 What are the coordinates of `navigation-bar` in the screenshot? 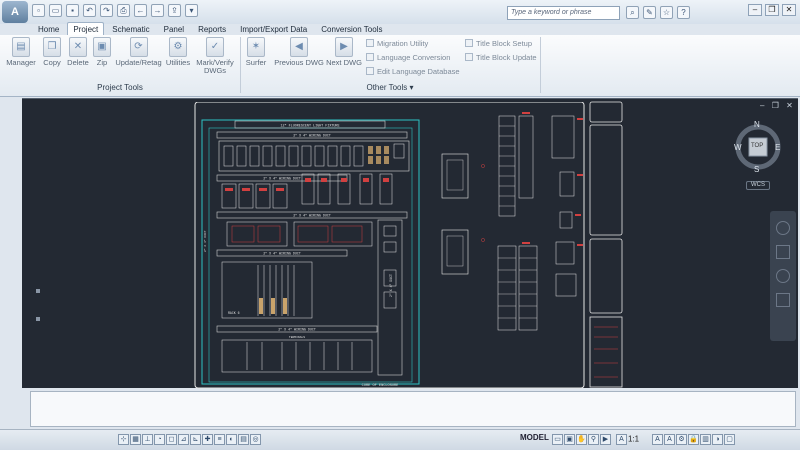 It's located at (783, 276).